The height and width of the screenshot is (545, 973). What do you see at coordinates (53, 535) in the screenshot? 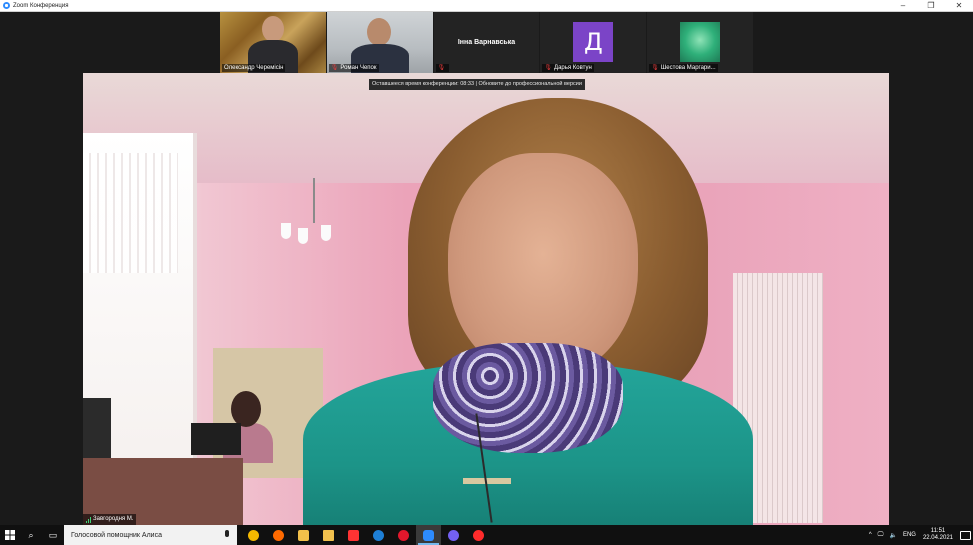
I see `task-view-icon: ▭` at bounding box center [53, 535].